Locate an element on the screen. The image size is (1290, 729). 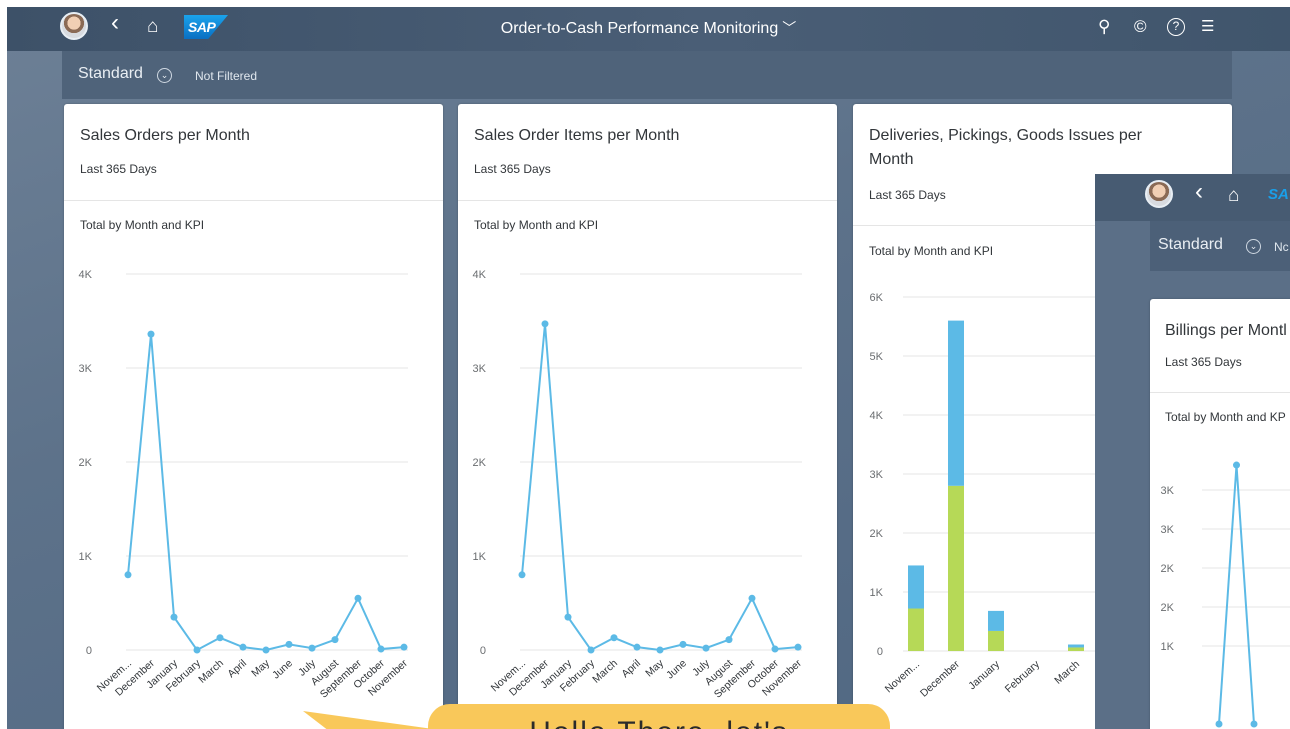
overlay-avatar is located at coordinates (1159, 194).